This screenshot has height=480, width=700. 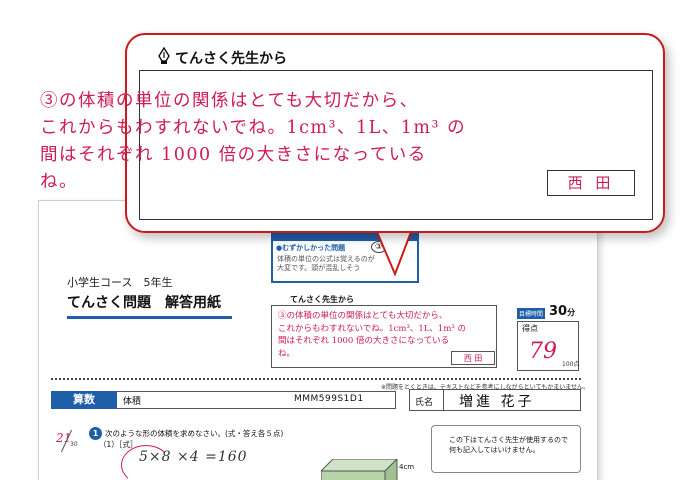 I want to click on subject-tag: 算数, so click(x=84, y=400).